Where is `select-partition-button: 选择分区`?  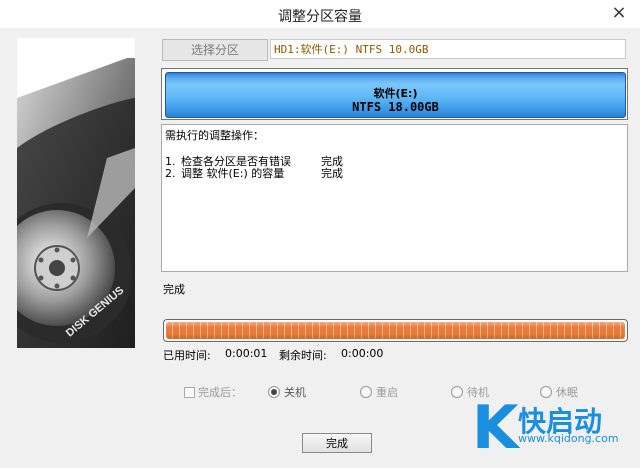 select-partition-button: 选择分区 is located at coordinates (215, 50).